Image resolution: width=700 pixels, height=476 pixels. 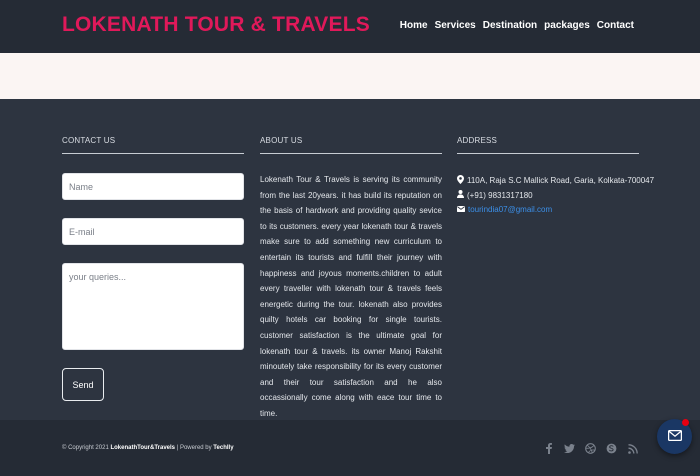 What do you see at coordinates (548, 153) in the screenshot?
I see `address-divider` at bounding box center [548, 153].